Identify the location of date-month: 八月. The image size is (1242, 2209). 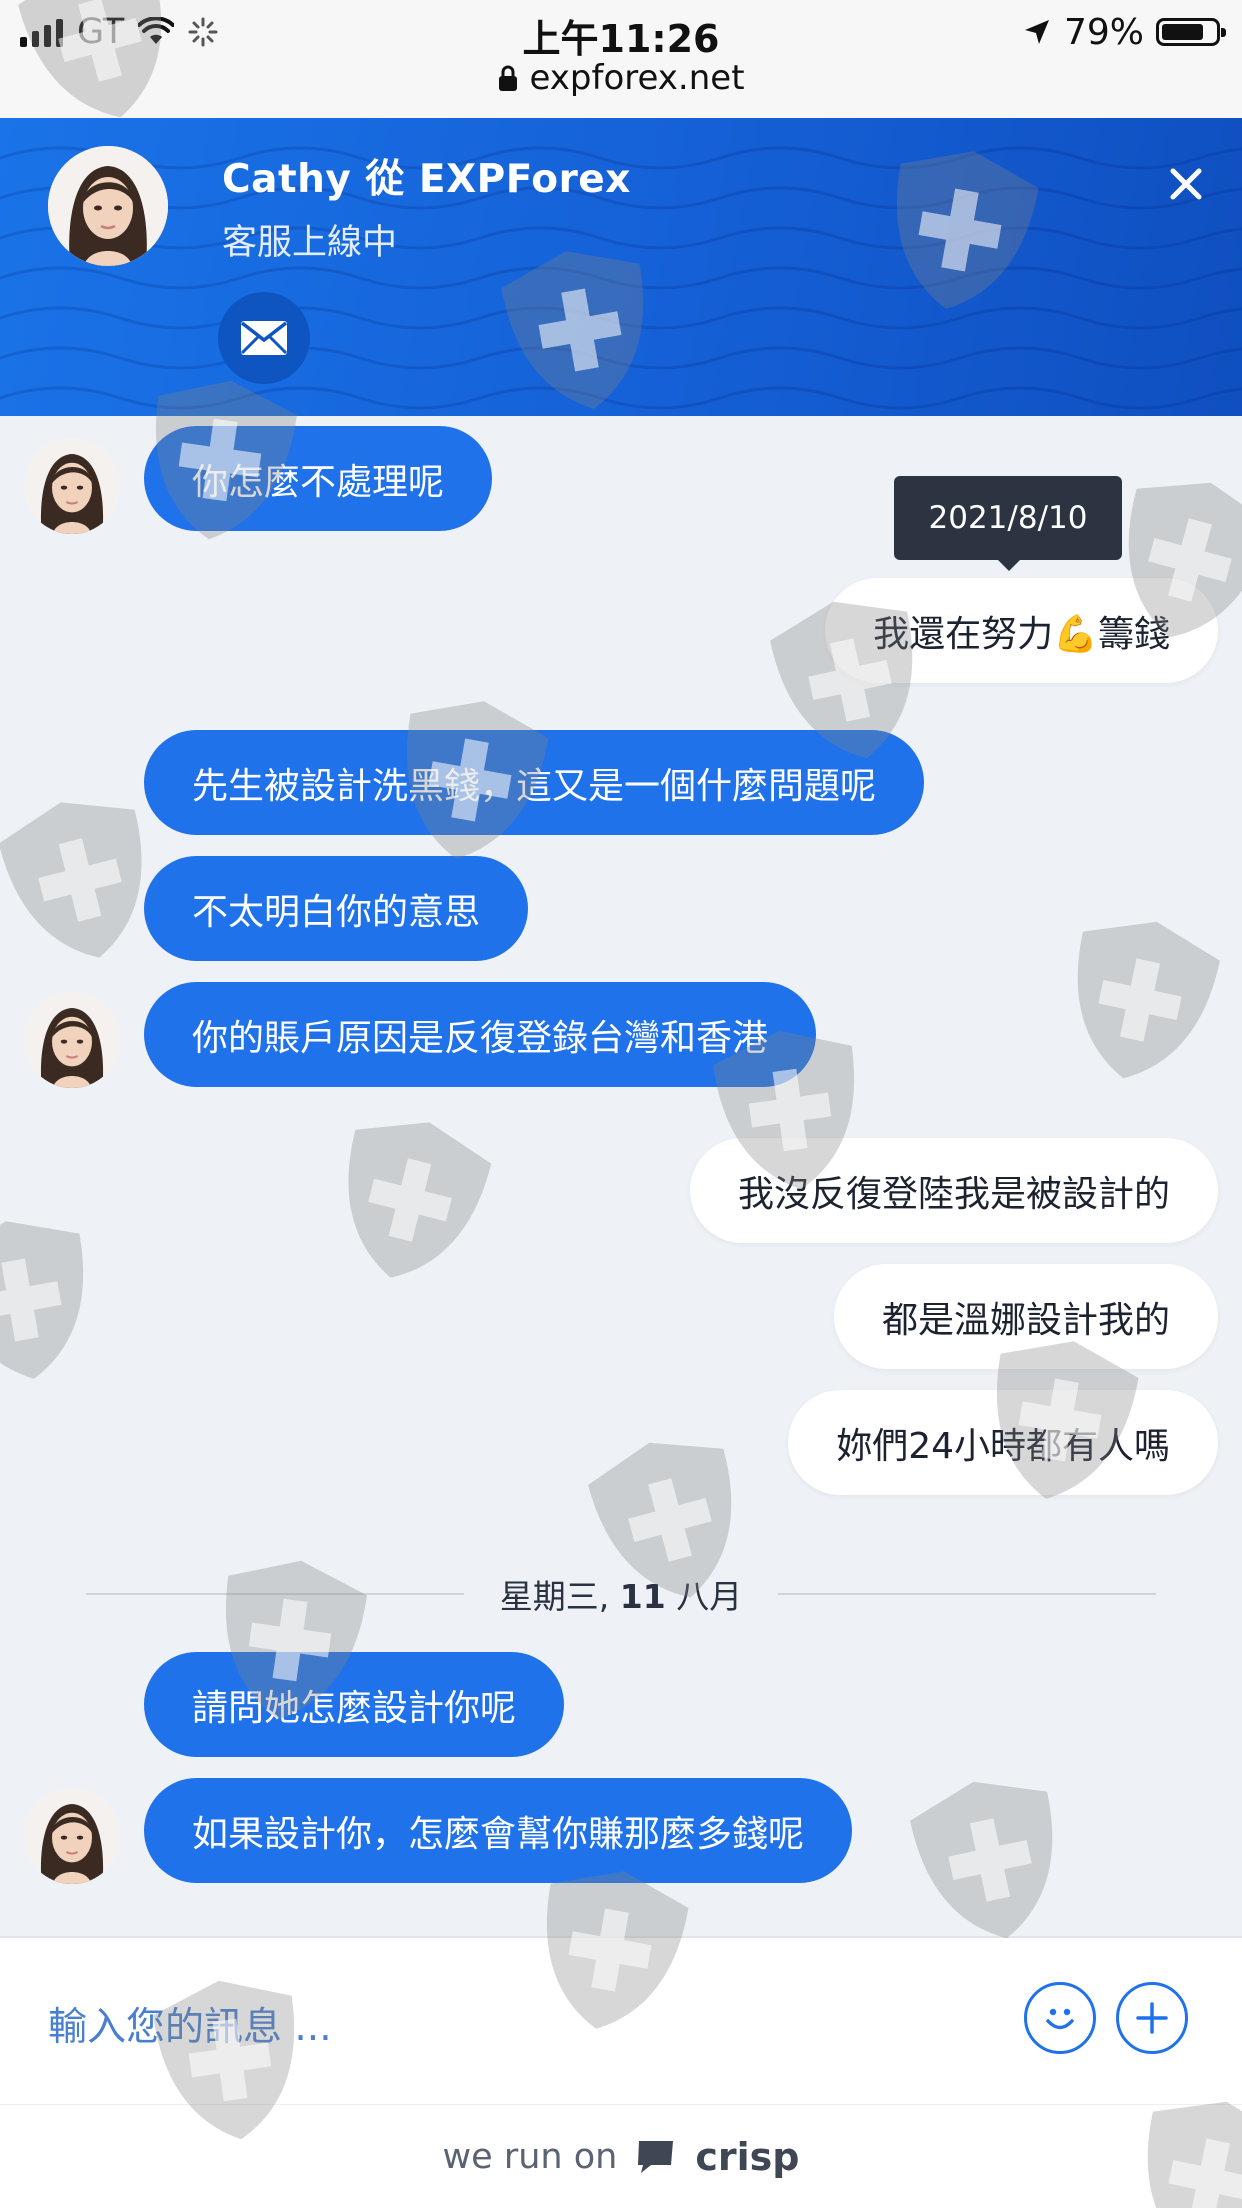
(709, 1596).